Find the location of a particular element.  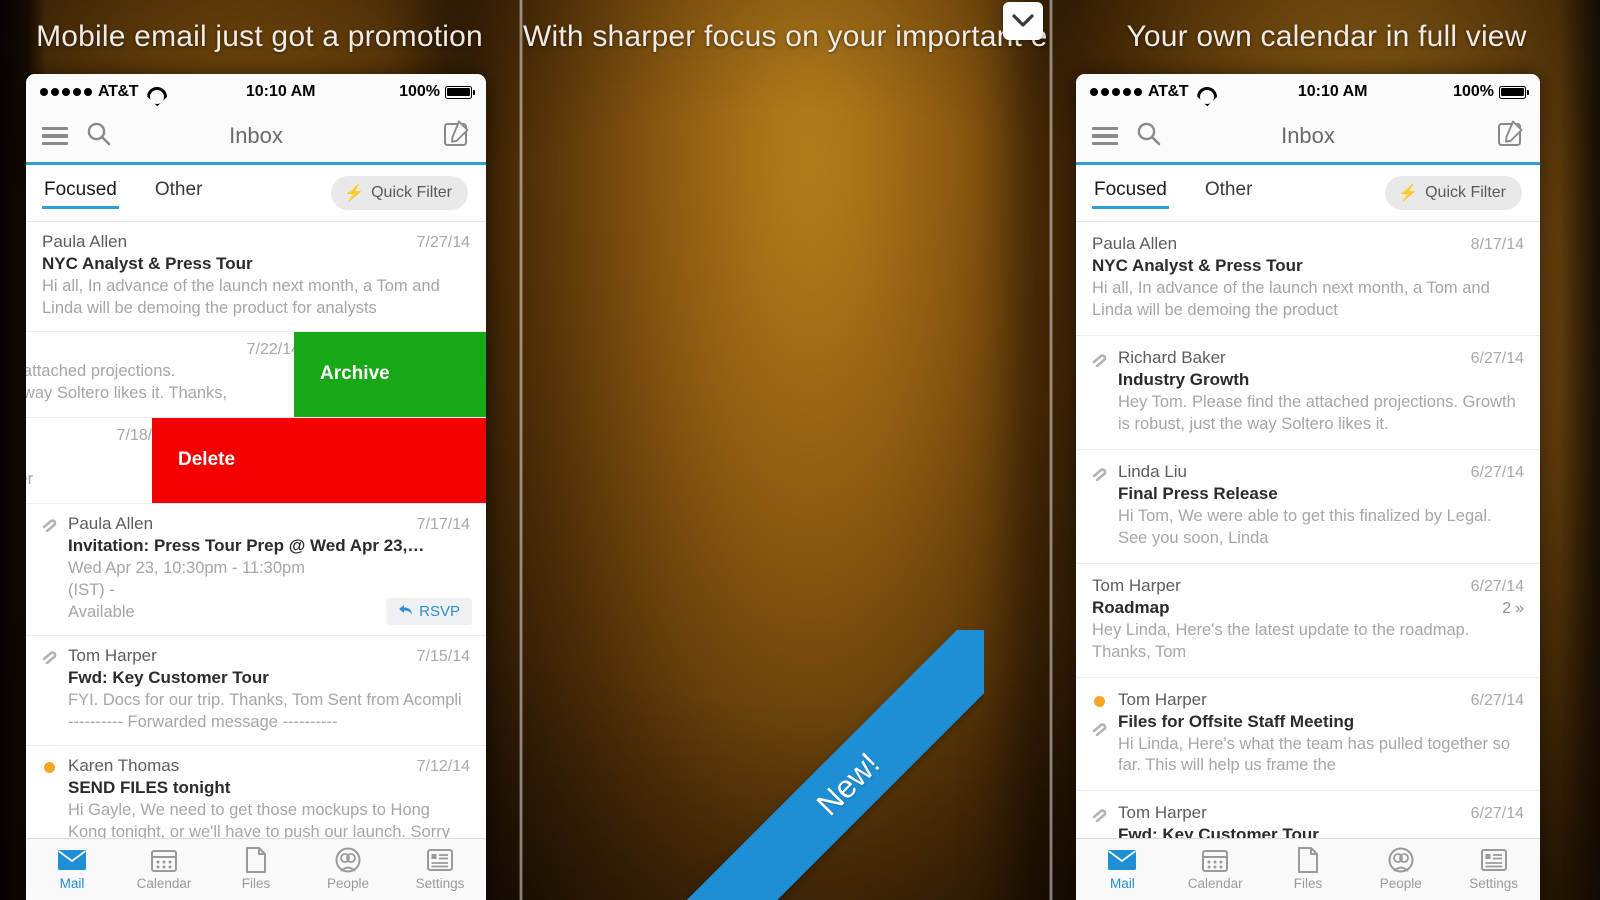

search-icon is located at coordinates (99, 136).